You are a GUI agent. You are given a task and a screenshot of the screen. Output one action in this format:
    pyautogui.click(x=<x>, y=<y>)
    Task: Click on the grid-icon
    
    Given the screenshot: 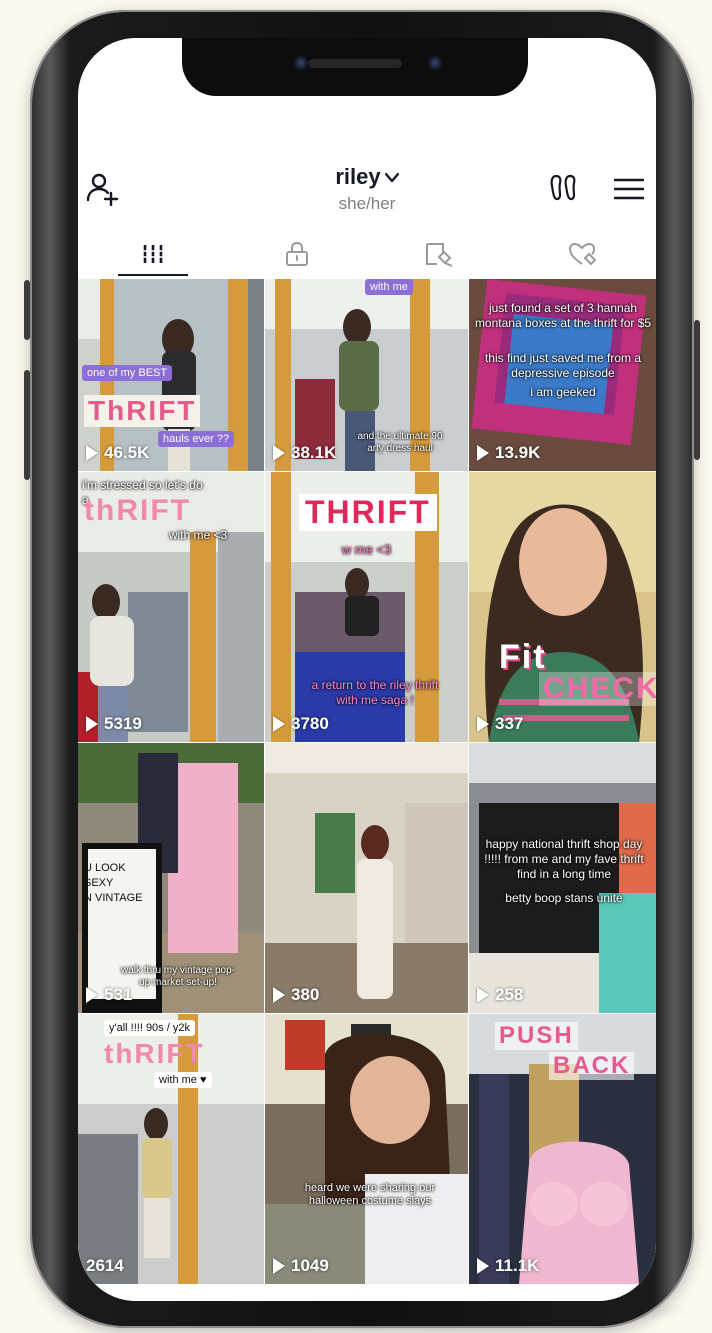 What is the action you would take?
    pyautogui.click(x=153, y=254)
    